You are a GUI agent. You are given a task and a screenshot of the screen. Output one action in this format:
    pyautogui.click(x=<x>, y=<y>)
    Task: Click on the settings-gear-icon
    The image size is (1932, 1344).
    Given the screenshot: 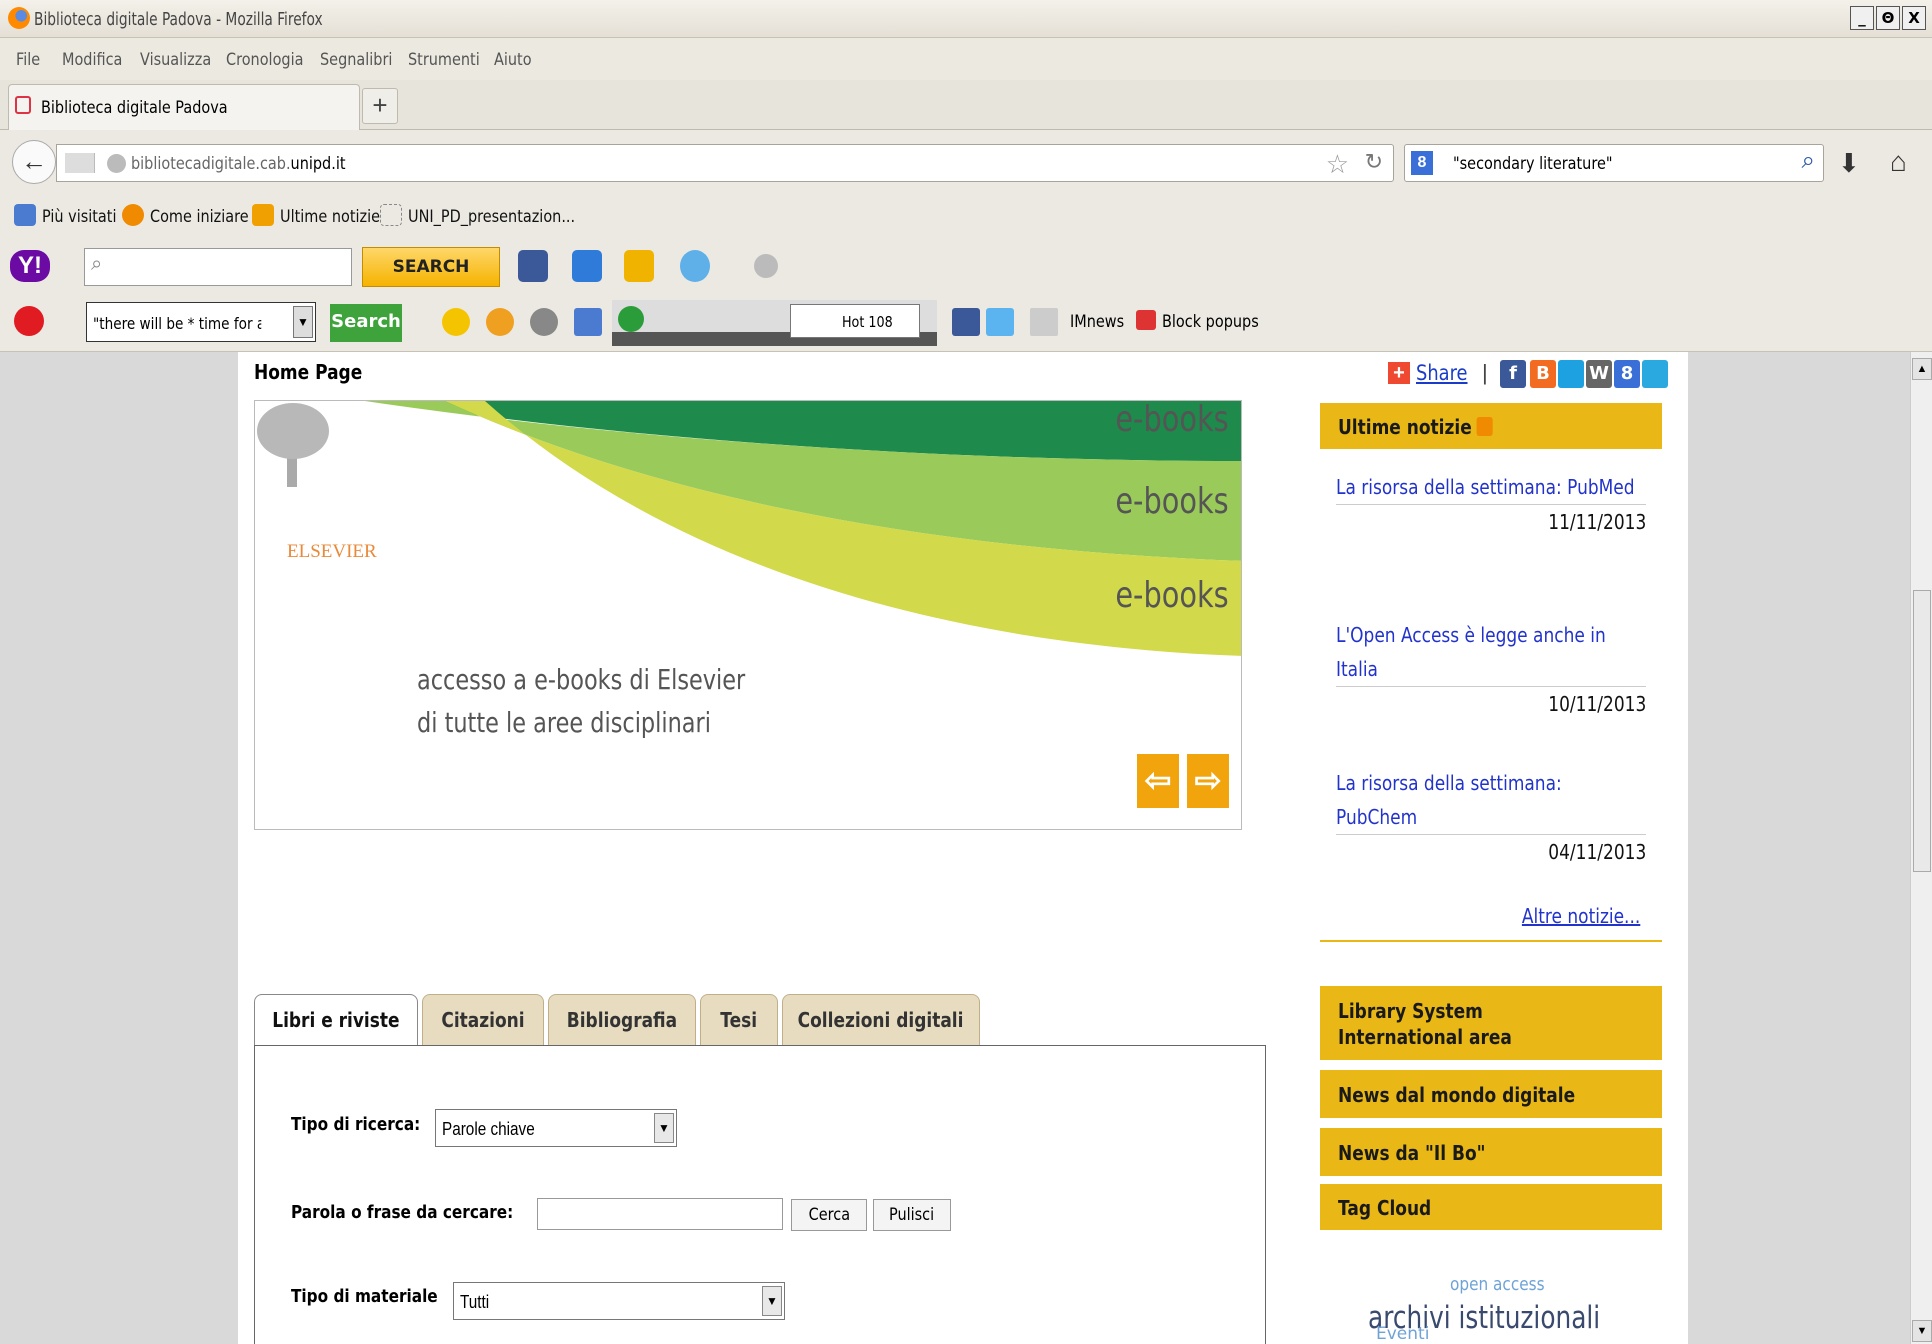 What is the action you would take?
    pyautogui.click(x=766, y=266)
    